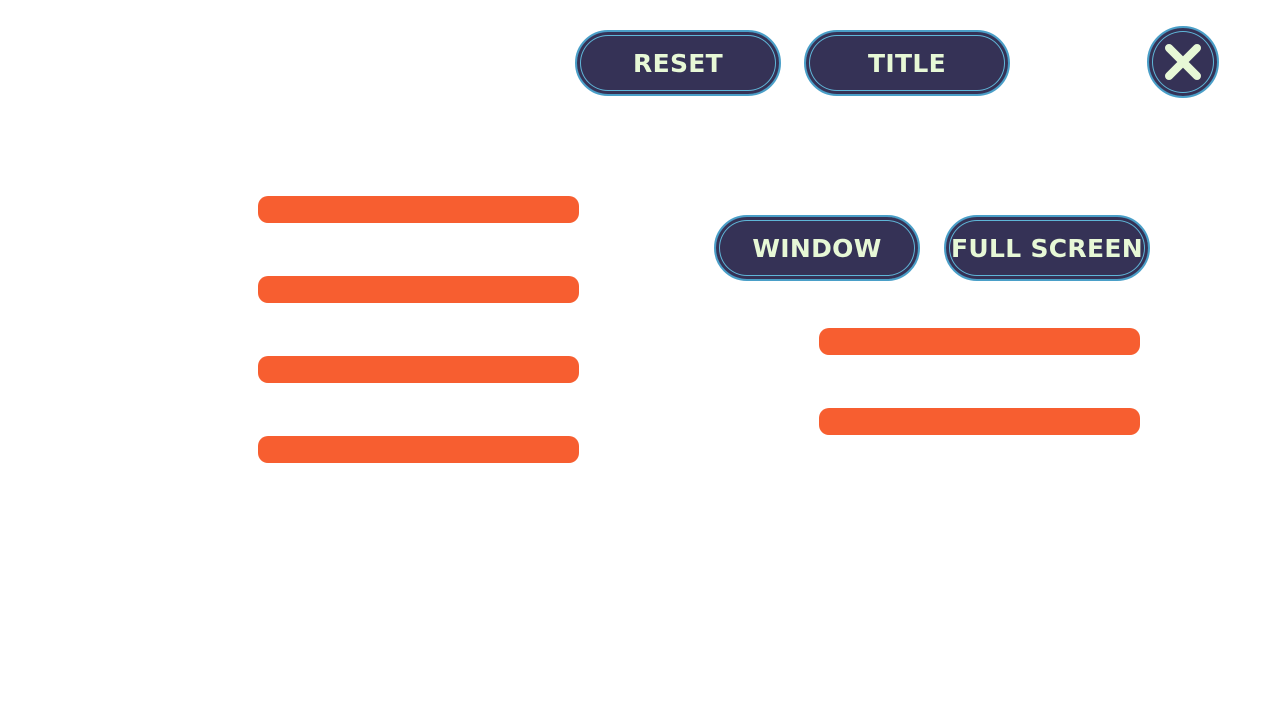 This screenshot has height=720, width=1280. Describe the element at coordinates (678, 63) in the screenshot. I see `reset-button: RESET` at that location.